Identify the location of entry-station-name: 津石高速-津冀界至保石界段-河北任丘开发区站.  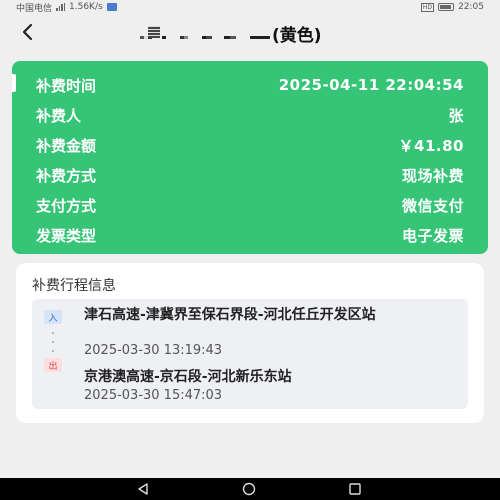
(230, 315).